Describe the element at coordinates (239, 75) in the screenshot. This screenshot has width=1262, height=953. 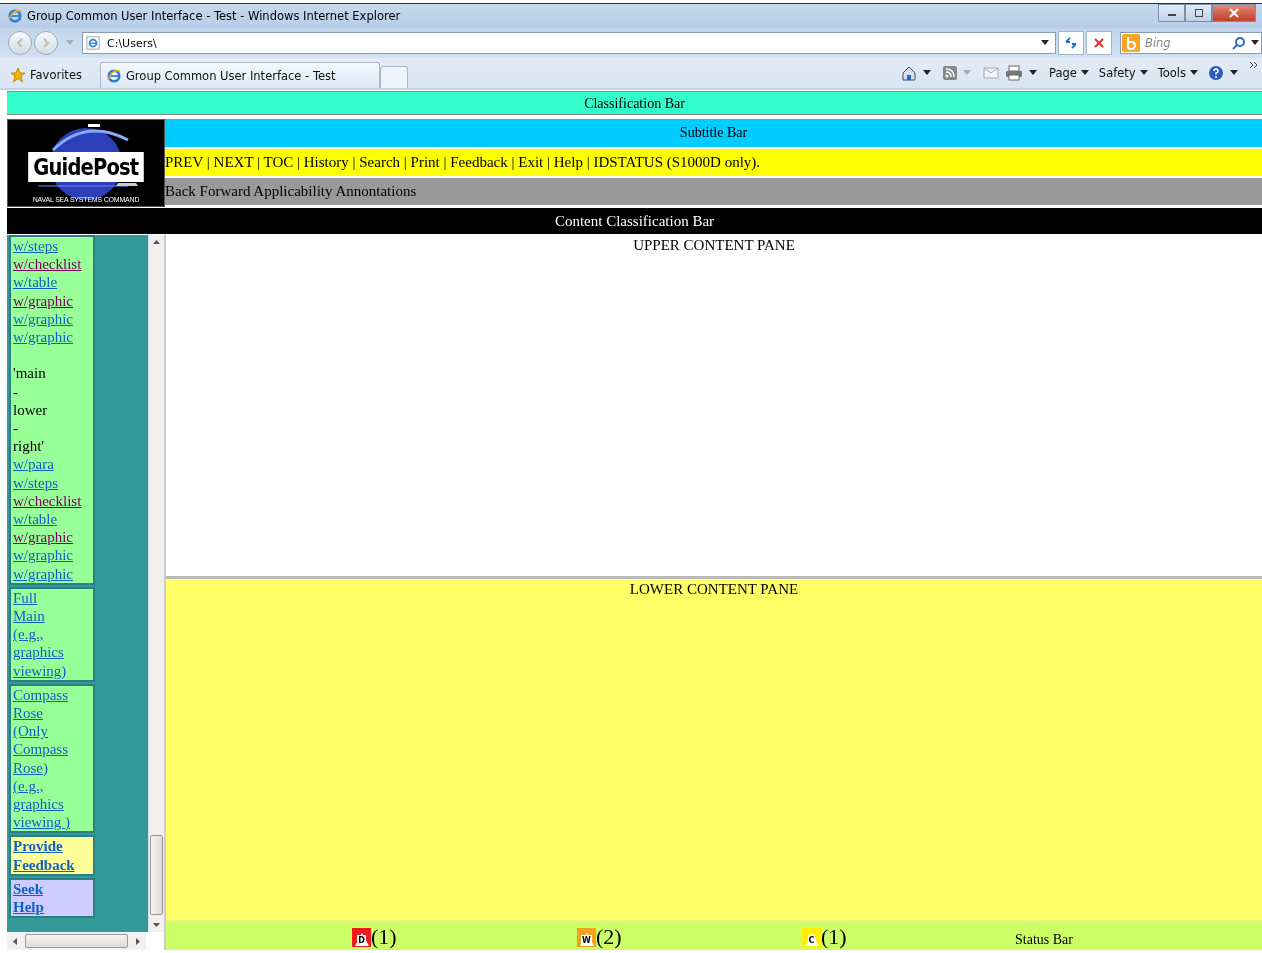
I see `browser-tab: Group Common User Interface - Test` at that location.